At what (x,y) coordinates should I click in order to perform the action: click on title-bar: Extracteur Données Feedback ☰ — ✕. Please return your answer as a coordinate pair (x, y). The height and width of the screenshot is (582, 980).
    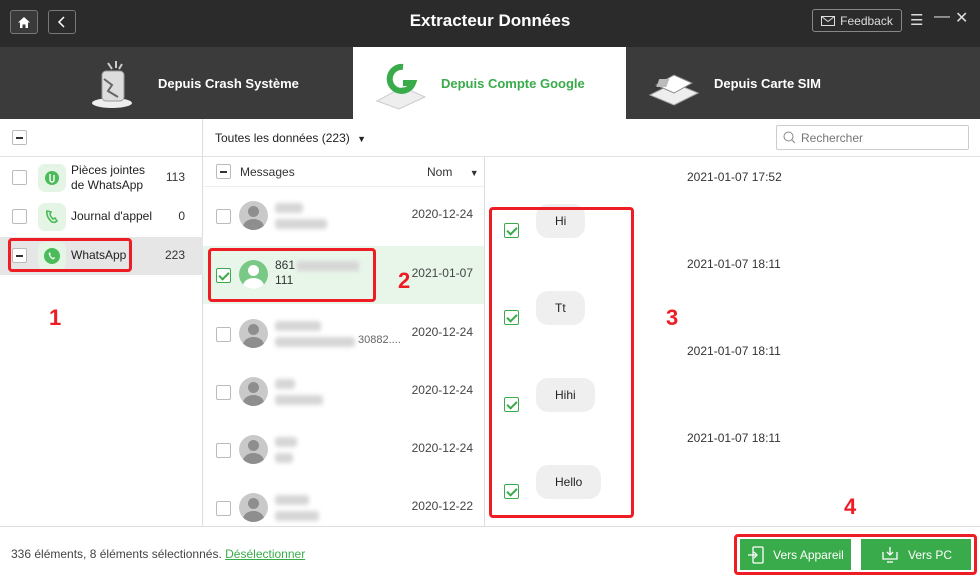
    Looking at the image, I should click on (490, 23).